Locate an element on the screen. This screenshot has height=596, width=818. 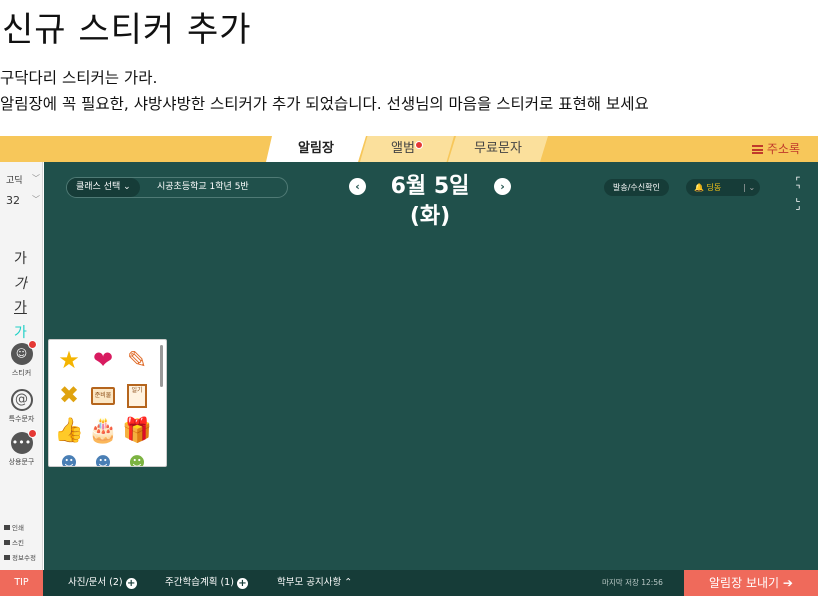
send-notice-button: 알림장 보내기 ➔ is located at coordinates (751, 583).